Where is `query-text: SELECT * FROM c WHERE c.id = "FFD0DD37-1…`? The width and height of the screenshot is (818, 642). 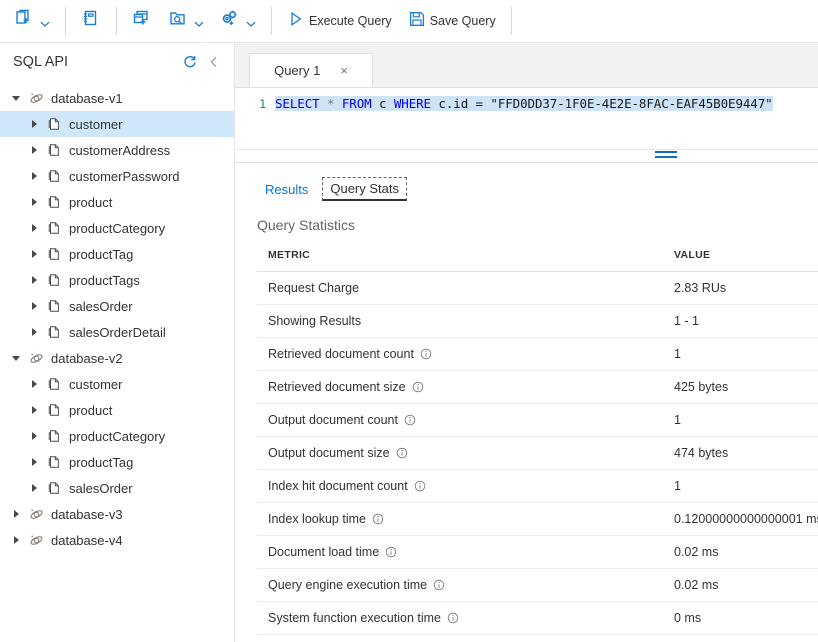 query-text: SELECT * FROM c WHERE c.id = "FFD0DD37-1… is located at coordinates (524, 103).